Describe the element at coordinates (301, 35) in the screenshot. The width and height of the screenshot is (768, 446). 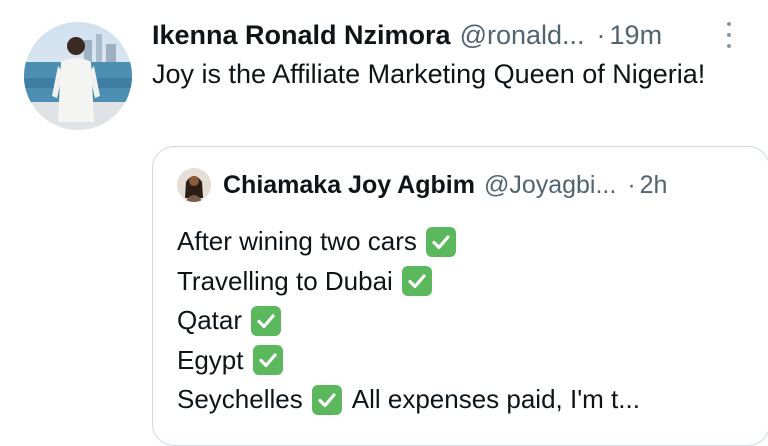
I see `author-name: Ikenna Ronald Nzimora` at that location.